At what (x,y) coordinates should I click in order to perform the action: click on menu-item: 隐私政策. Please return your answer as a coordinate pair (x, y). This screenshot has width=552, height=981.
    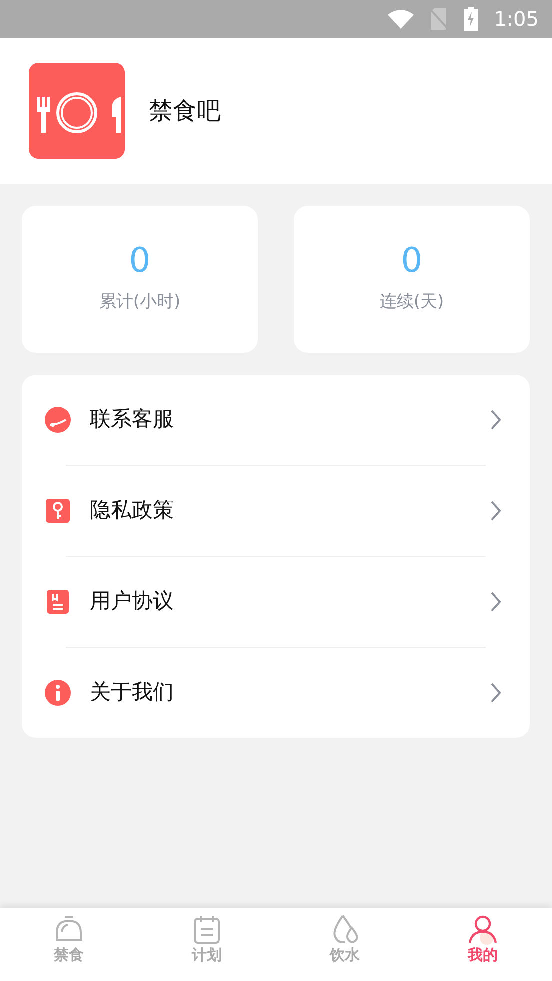
    Looking at the image, I should click on (276, 511).